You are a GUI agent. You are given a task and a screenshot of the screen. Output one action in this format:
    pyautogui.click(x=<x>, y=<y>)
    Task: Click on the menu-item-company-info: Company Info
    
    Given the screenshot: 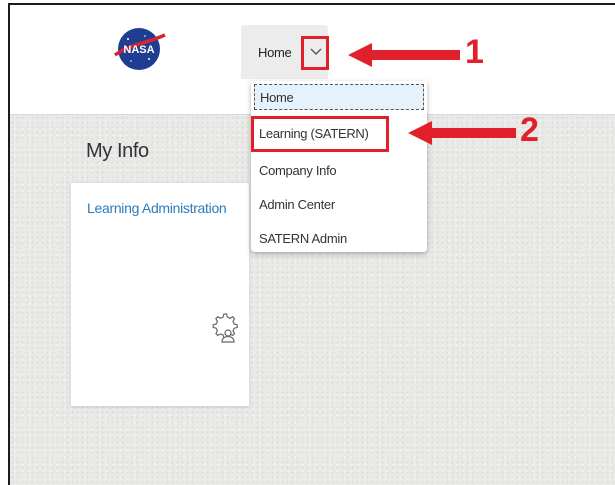 What is the action you would take?
    pyautogui.click(x=298, y=171)
    